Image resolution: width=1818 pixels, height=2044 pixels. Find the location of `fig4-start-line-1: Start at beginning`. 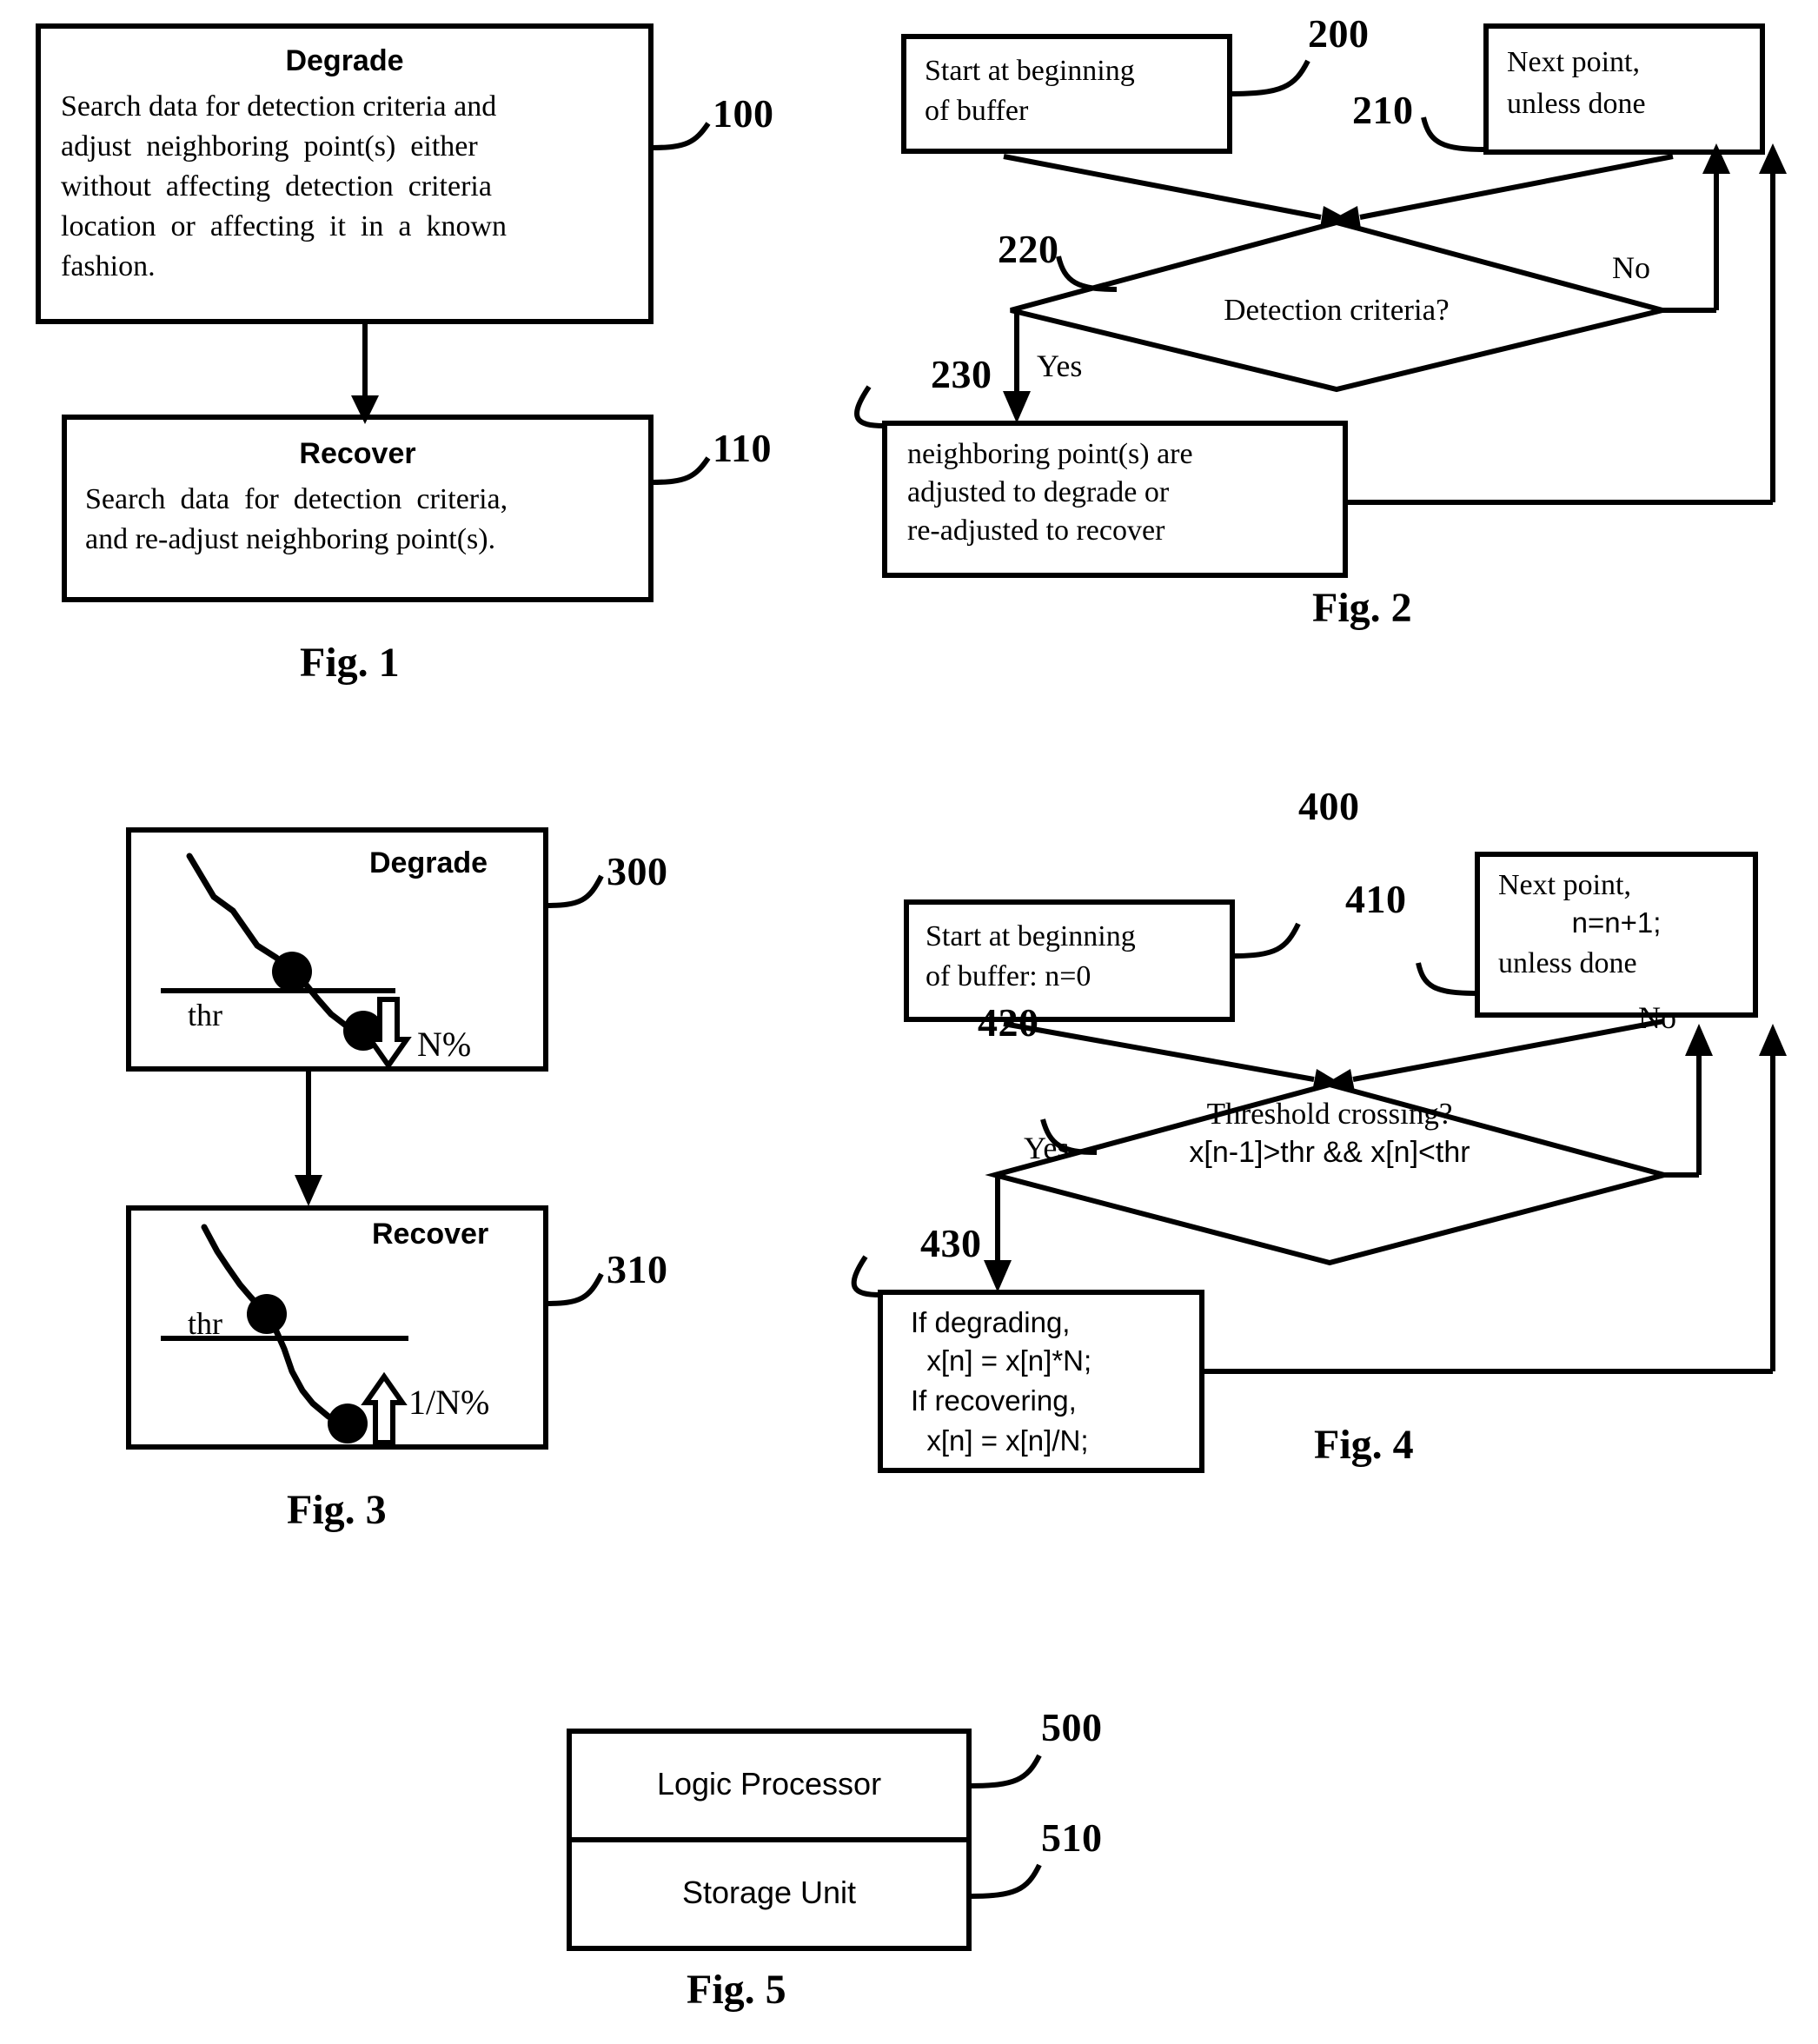

fig4-start-line-1: Start at beginning is located at coordinates (1031, 936).